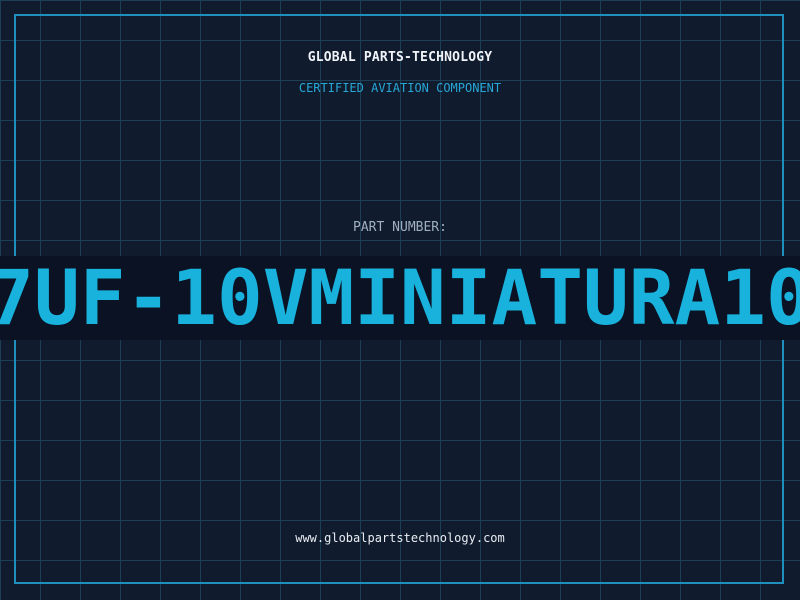 Image resolution: width=800 pixels, height=600 pixels. I want to click on part-number-value: 7UF-10VMINIATURA10, so click(400, 298).